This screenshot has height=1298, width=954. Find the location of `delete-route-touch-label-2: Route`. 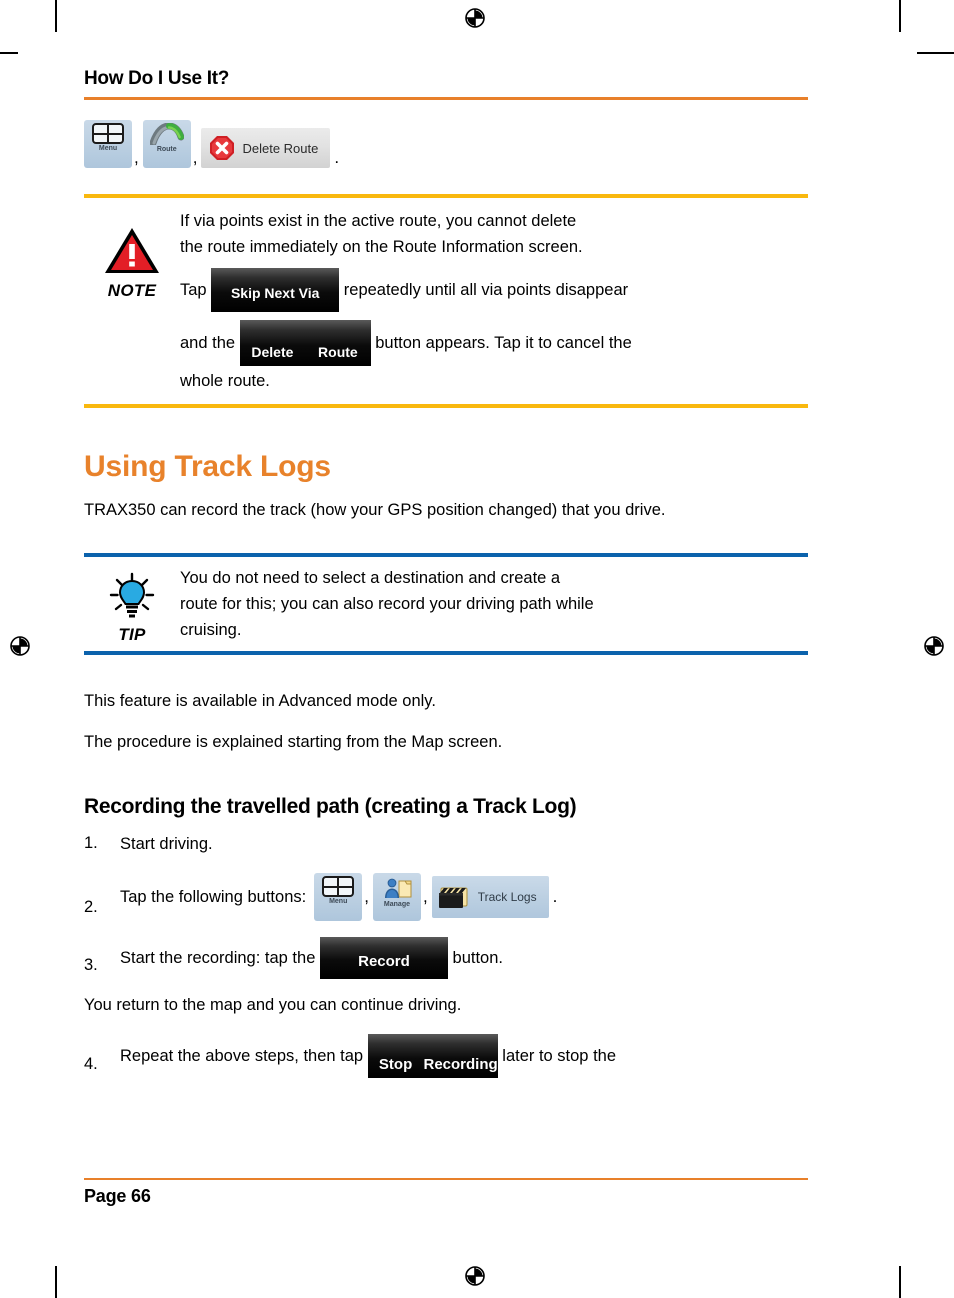

delete-route-touch-label-2: Route is located at coordinates (338, 351).